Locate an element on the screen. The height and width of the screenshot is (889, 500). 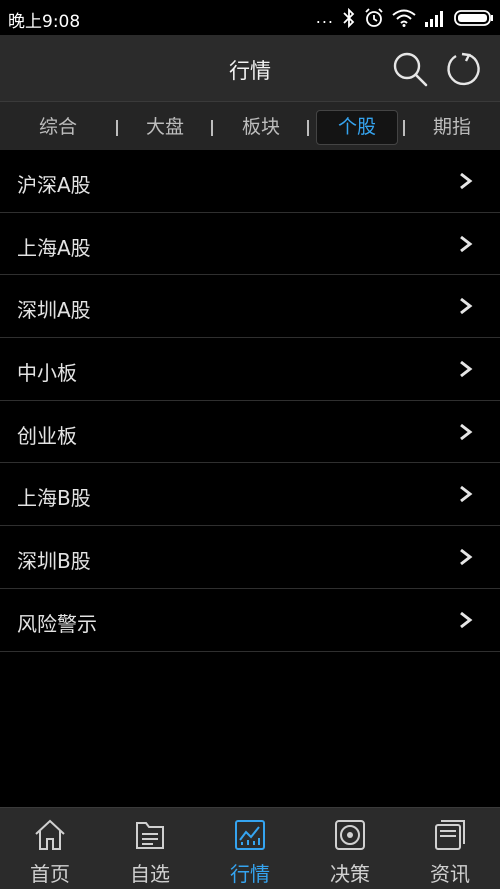
nav-label: 首页 is located at coordinates (50, 874).